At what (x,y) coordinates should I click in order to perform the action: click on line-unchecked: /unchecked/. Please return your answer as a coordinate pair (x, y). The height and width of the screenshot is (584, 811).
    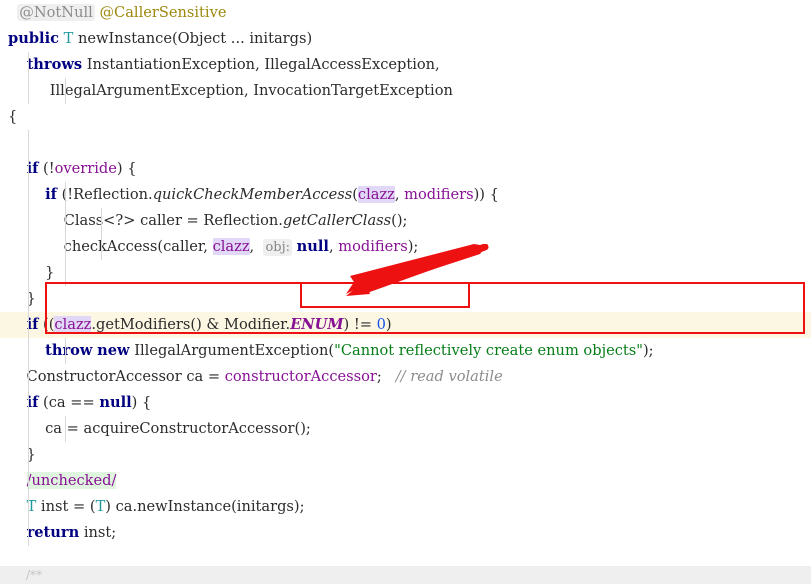
    Looking at the image, I should click on (405, 481).